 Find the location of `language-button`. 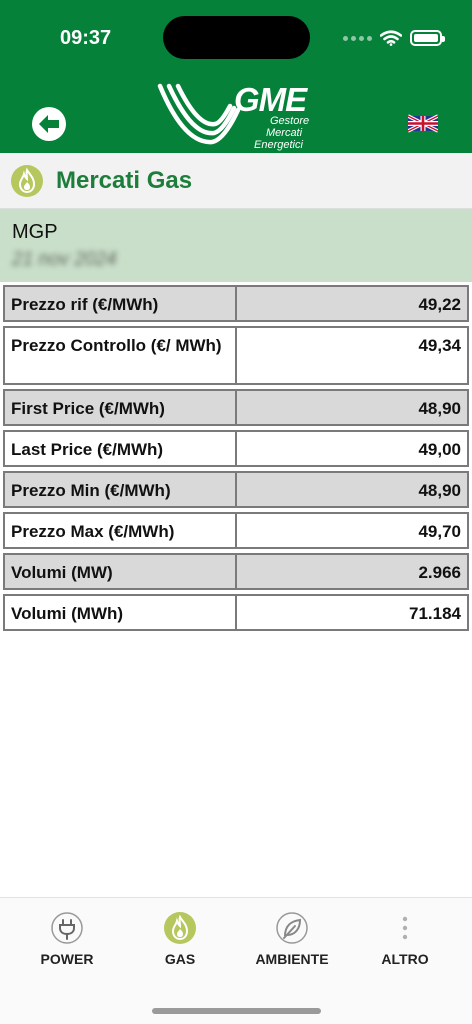

language-button is located at coordinates (423, 123).